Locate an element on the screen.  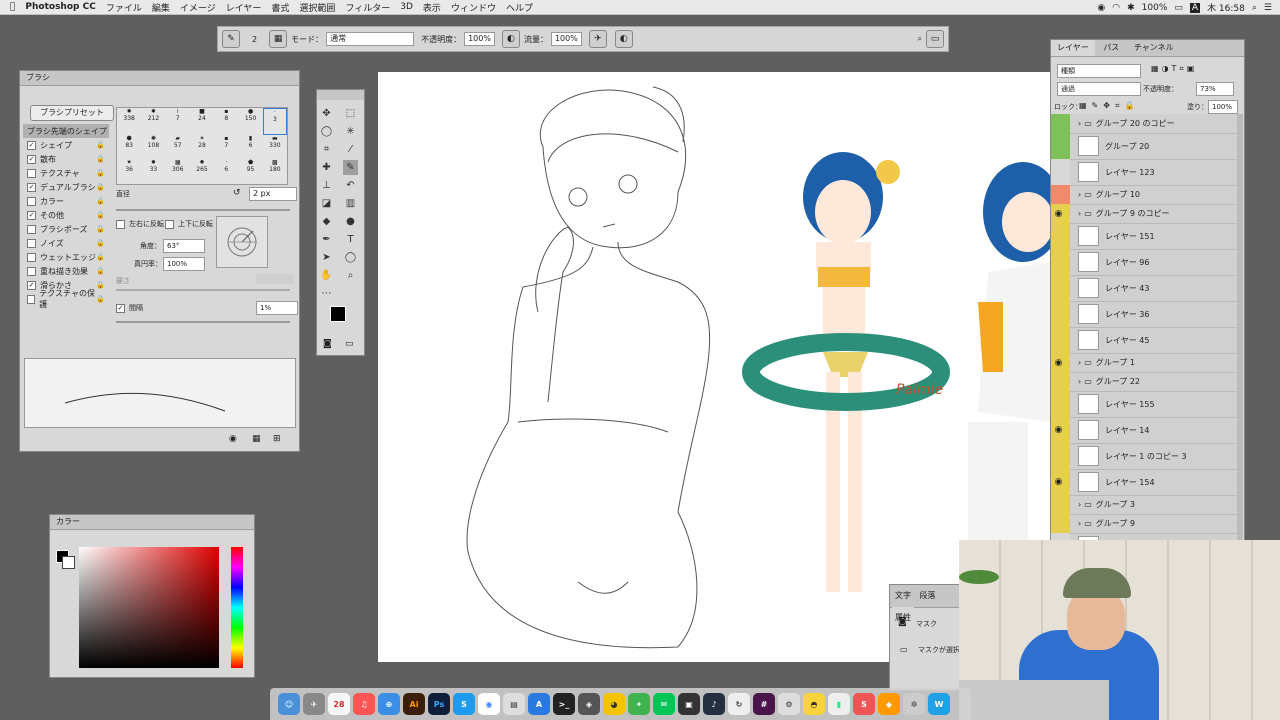
menu-3d: 3D is located at coordinates (406, 7).